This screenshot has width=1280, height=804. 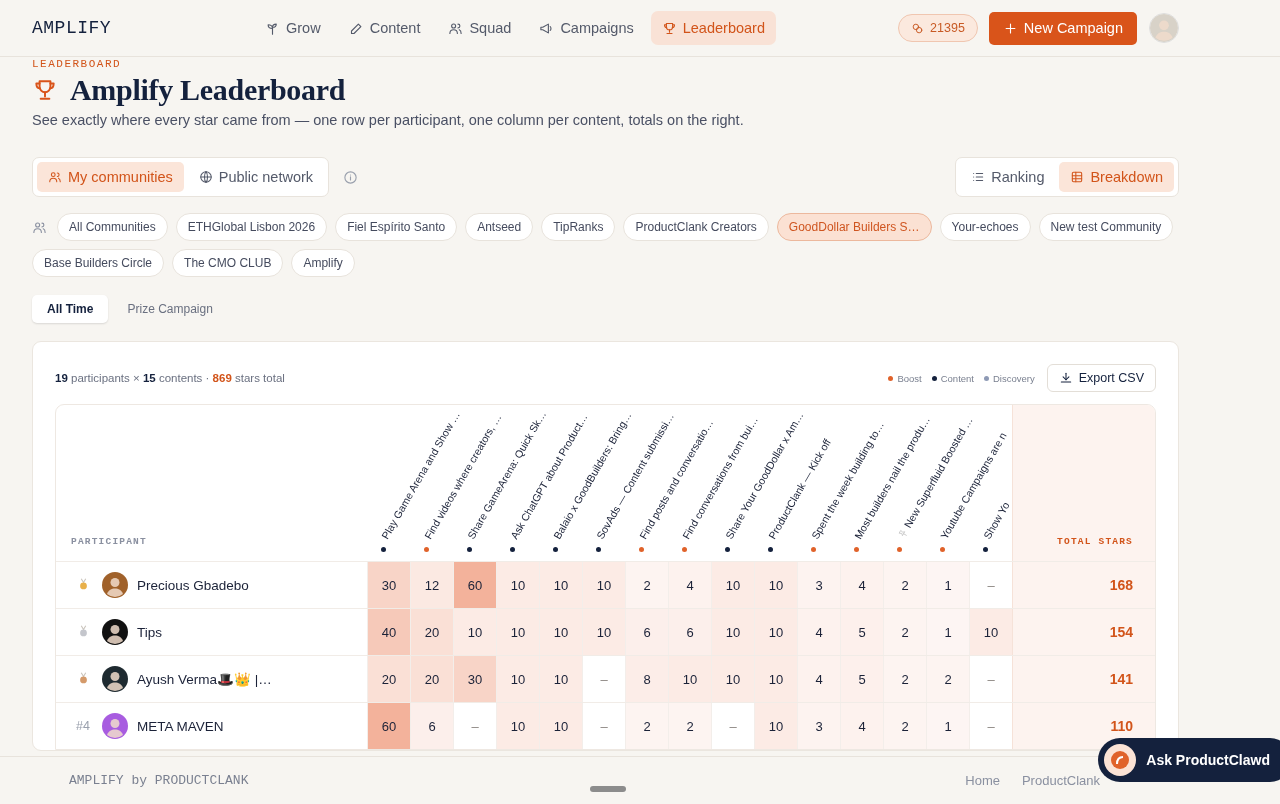 I want to click on legend-label: Content, so click(x=957, y=378).